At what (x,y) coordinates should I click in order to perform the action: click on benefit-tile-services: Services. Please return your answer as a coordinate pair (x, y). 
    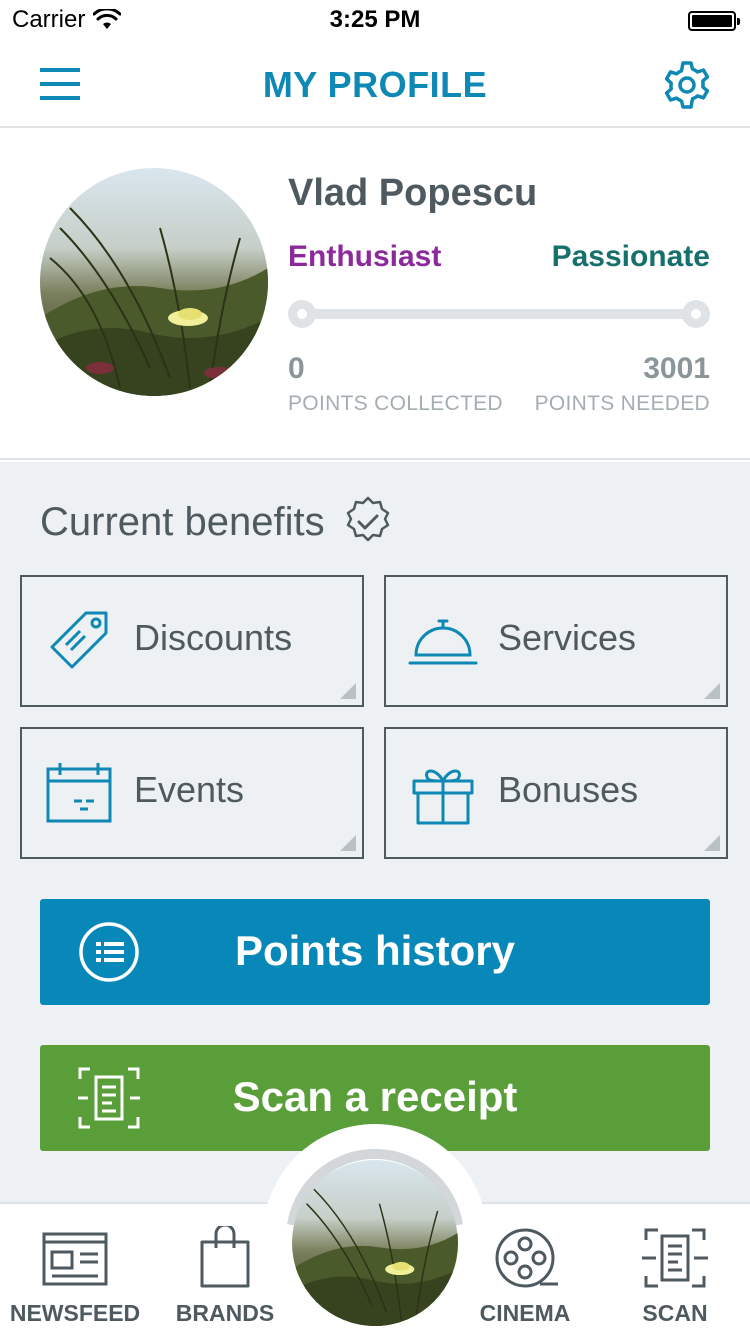
    Looking at the image, I should click on (556, 641).